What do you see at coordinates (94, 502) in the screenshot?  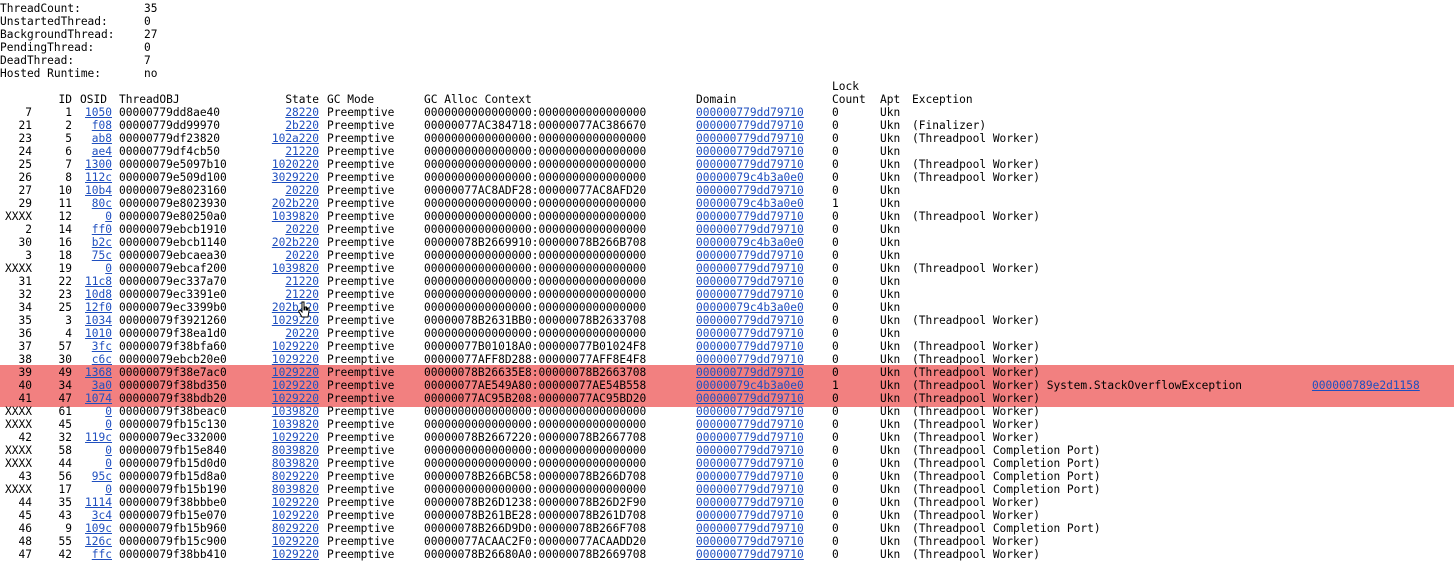 I see `osid-link: 1114` at bounding box center [94, 502].